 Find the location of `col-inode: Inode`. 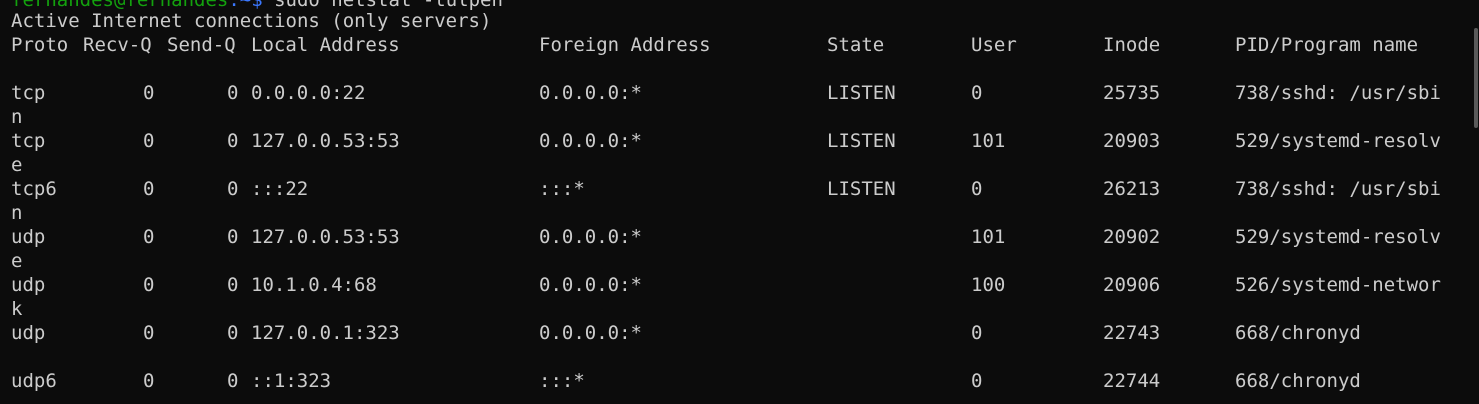

col-inode: Inode is located at coordinates (1132, 45).